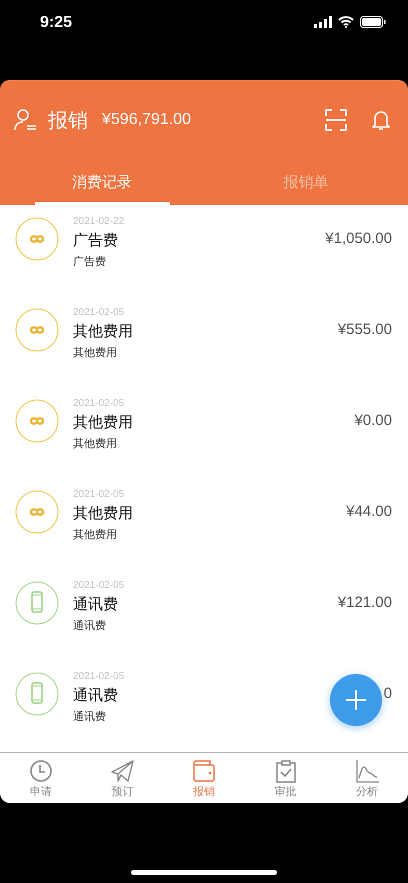 The width and height of the screenshot is (408, 883). Describe the element at coordinates (346, 22) in the screenshot. I see `wifi-icon` at that location.